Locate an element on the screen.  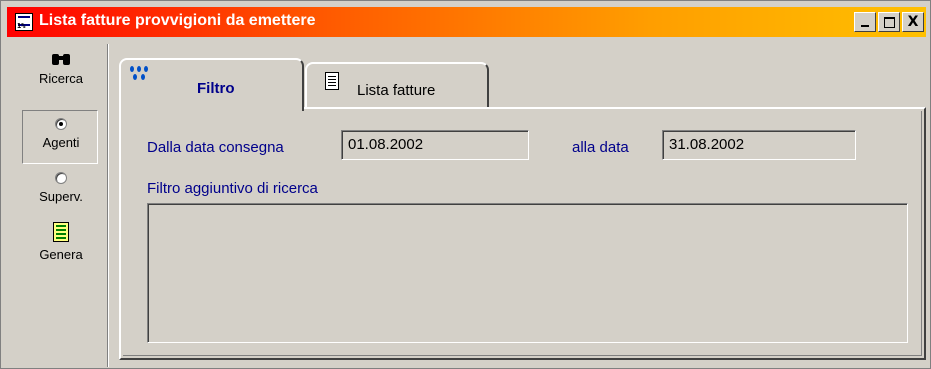
minimize-button is located at coordinates (865, 22).